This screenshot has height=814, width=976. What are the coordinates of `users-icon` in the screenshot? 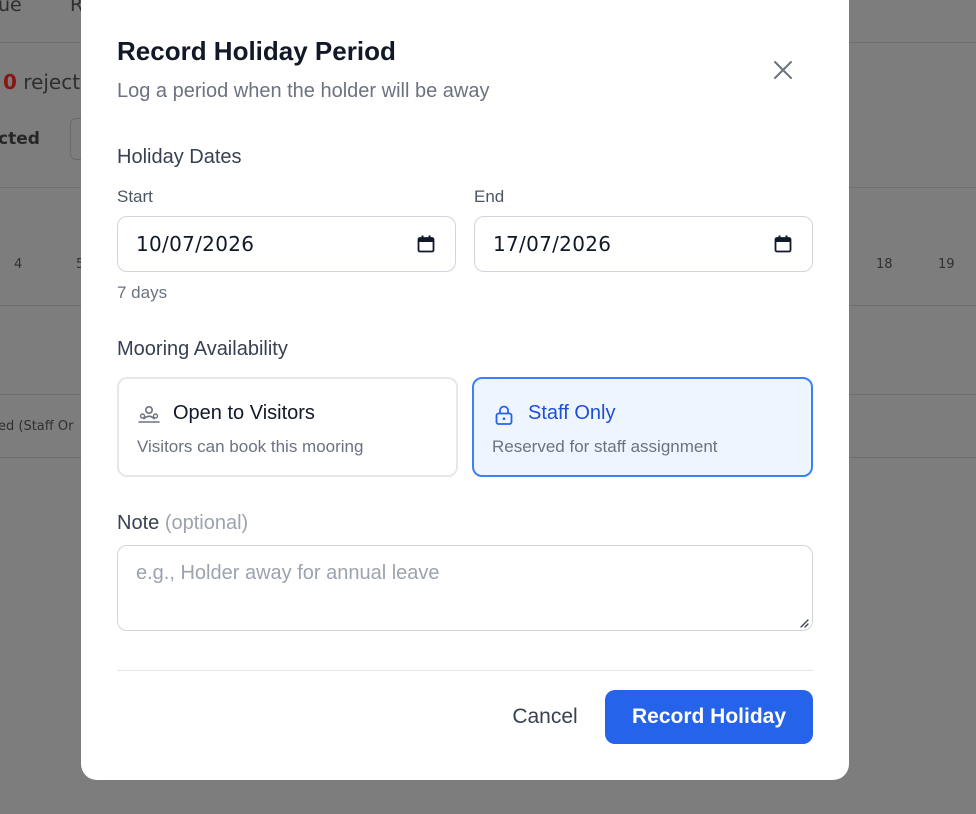 It's located at (149, 415).